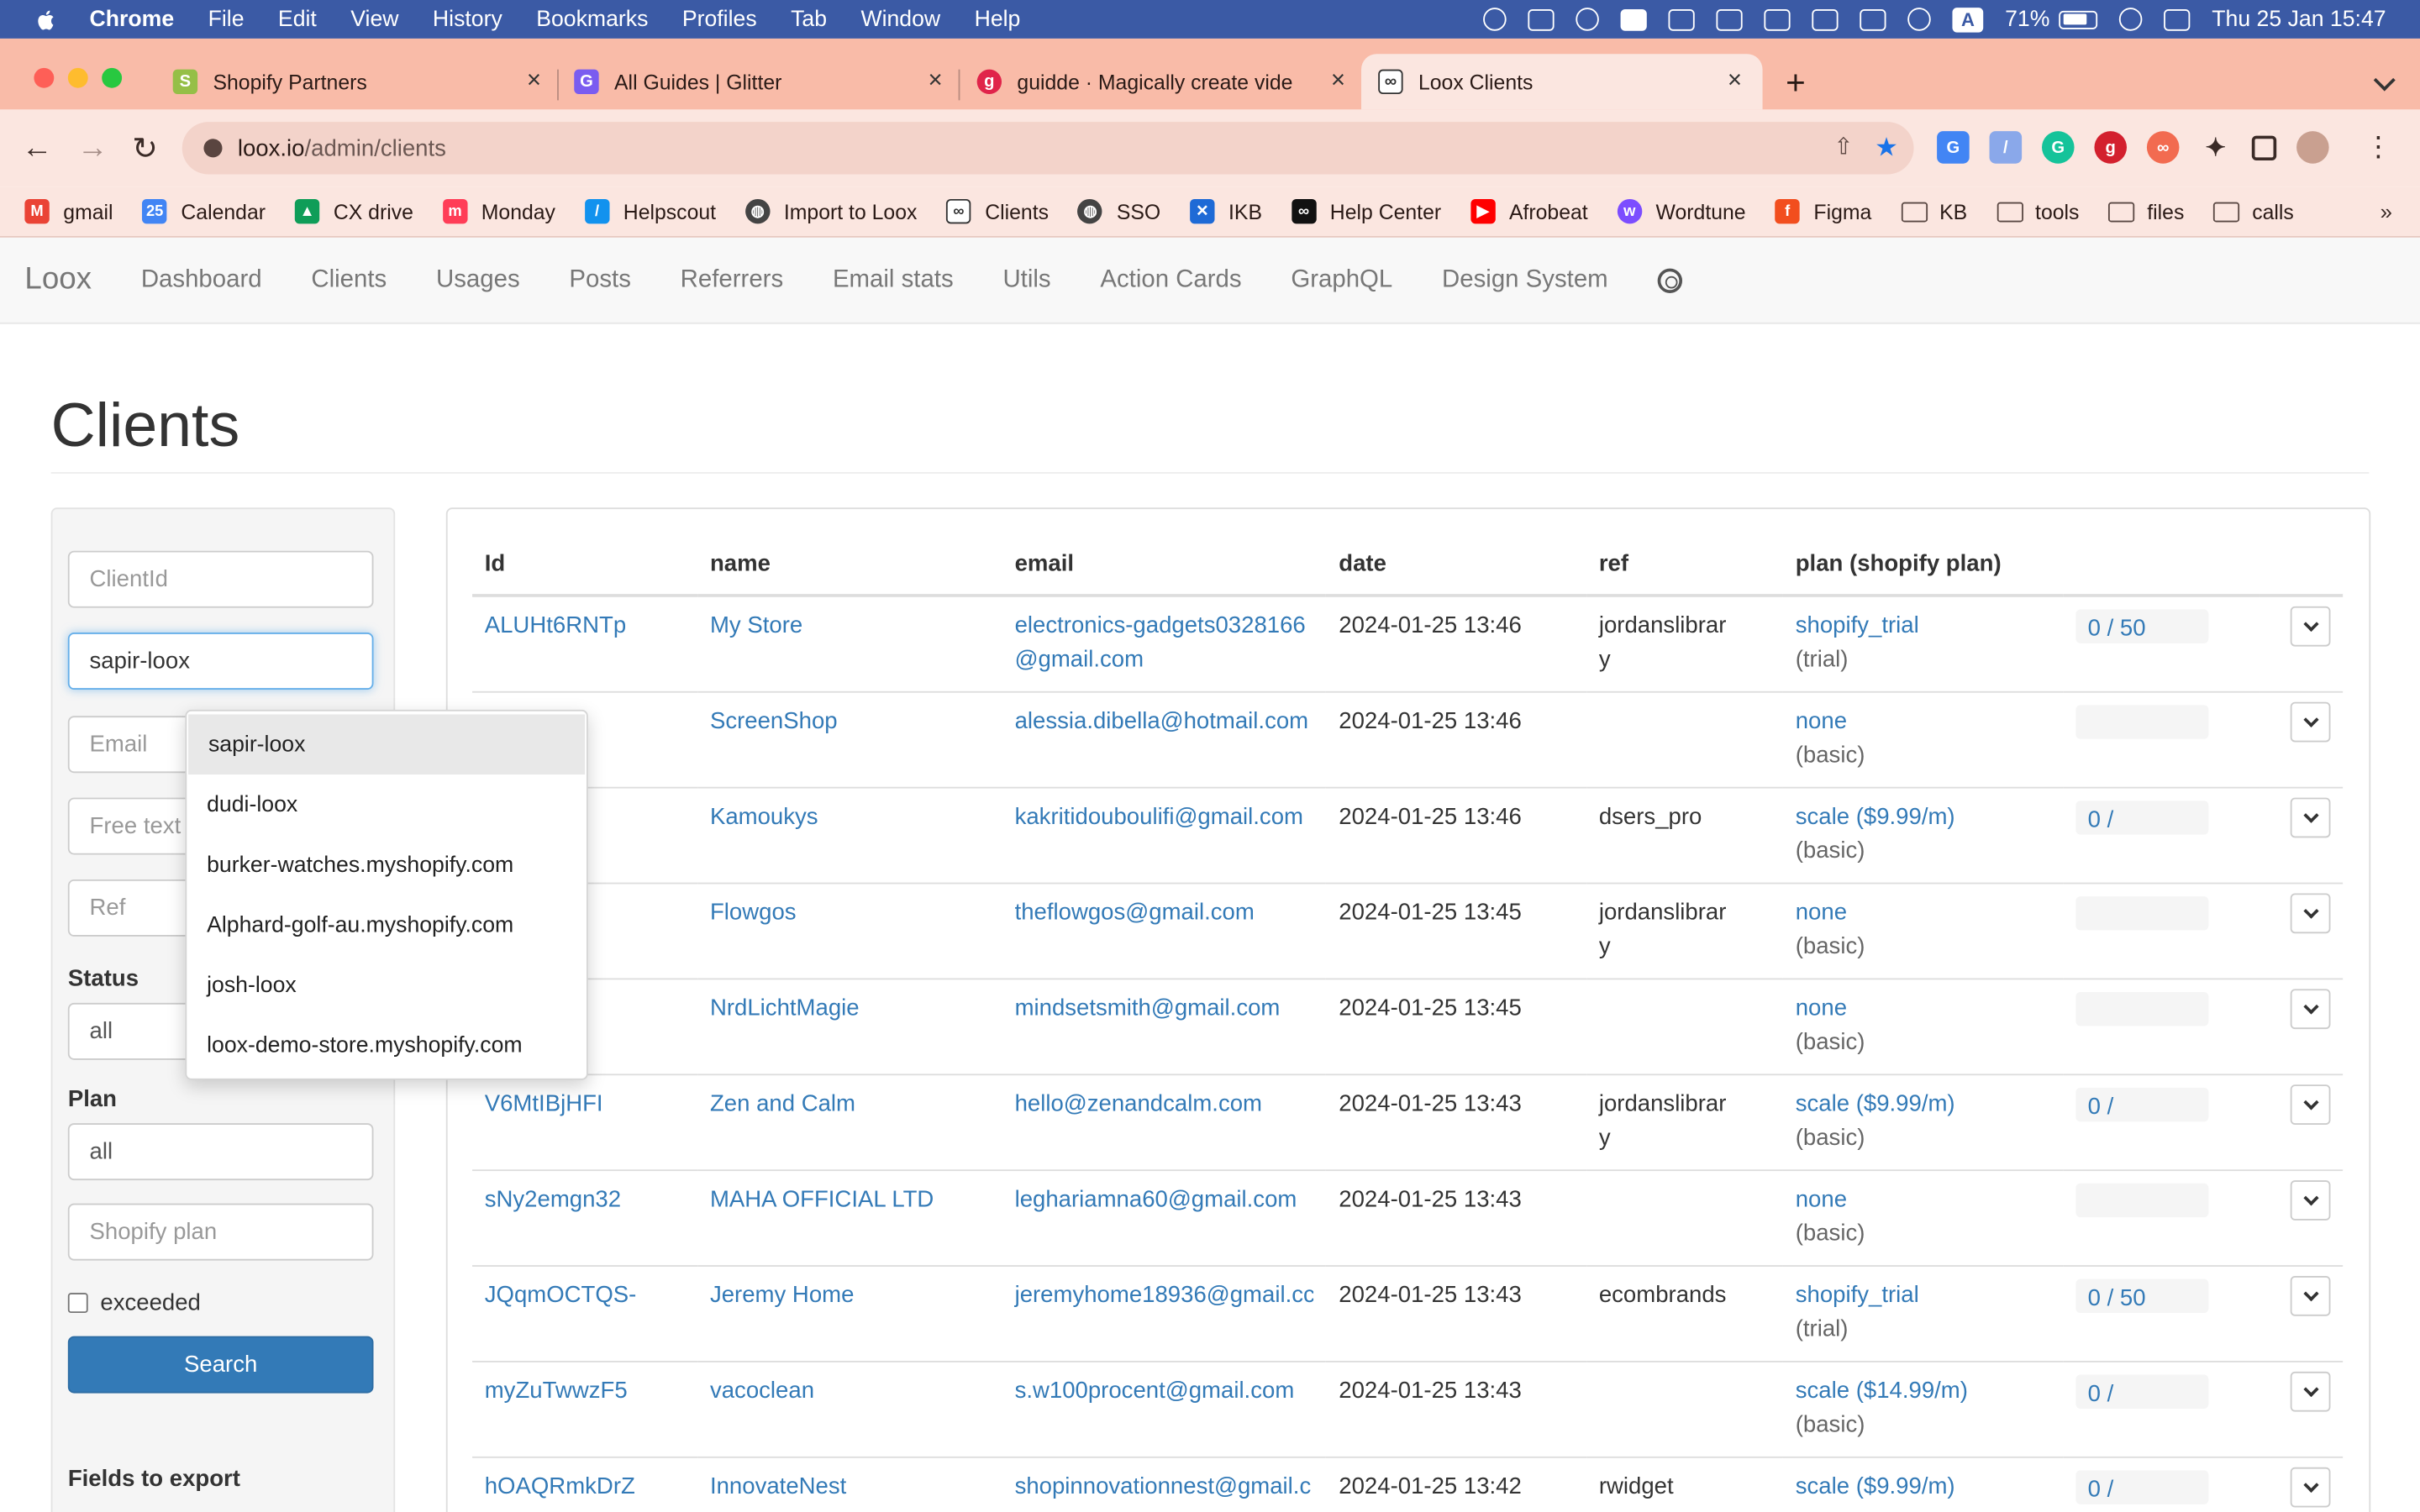  What do you see at coordinates (1170, 280) in the screenshot?
I see `nav-action-cards: Action Cards` at bounding box center [1170, 280].